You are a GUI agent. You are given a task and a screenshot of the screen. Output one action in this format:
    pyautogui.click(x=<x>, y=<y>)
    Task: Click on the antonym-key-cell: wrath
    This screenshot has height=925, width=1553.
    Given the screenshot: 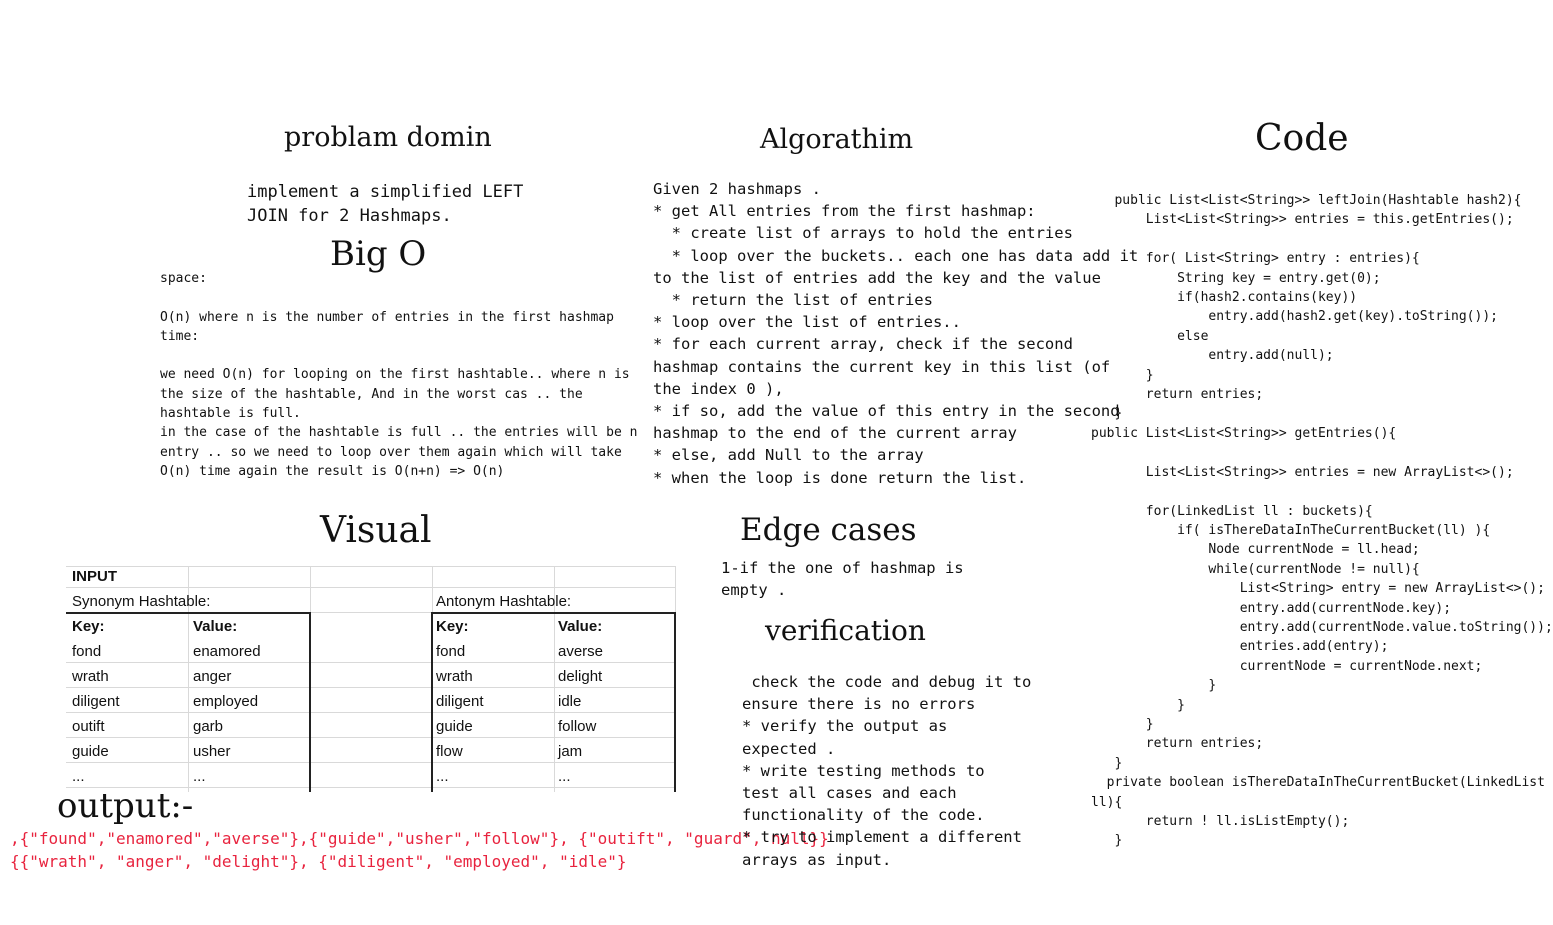 What is the action you would take?
    pyautogui.click(x=454, y=676)
    